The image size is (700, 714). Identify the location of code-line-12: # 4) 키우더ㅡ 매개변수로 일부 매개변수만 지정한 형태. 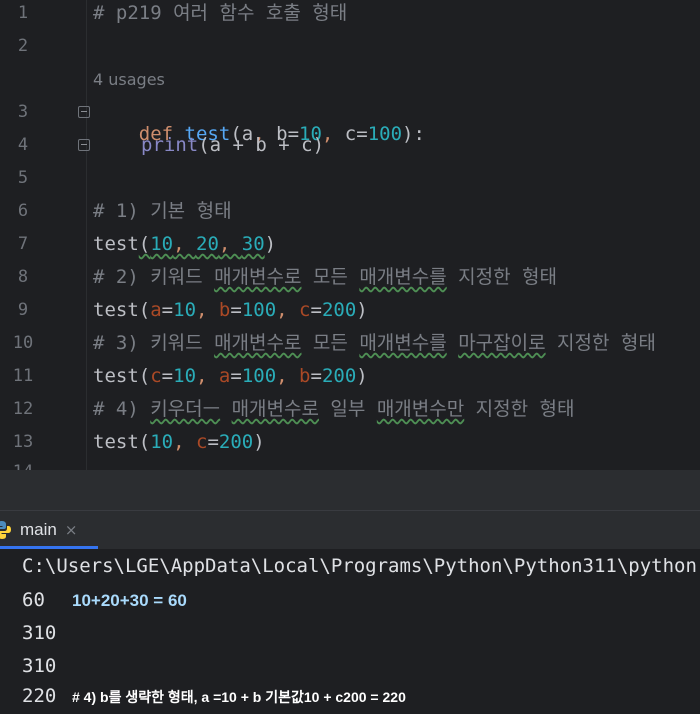
(334, 409).